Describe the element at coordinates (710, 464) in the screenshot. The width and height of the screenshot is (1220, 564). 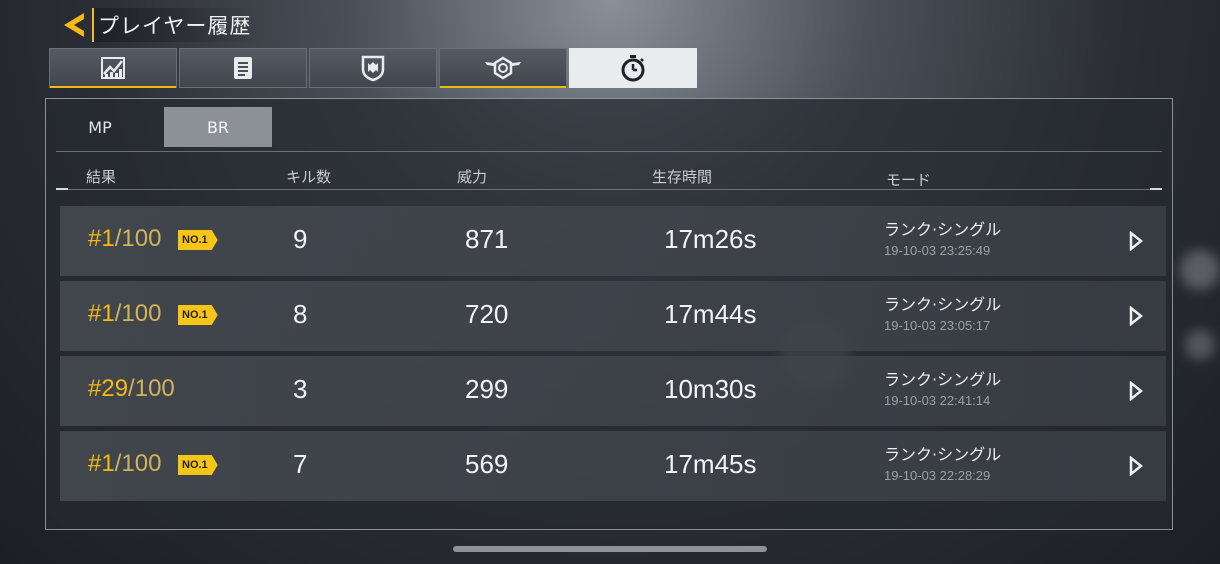
I see `survival-time-value: 17m45s` at that location.